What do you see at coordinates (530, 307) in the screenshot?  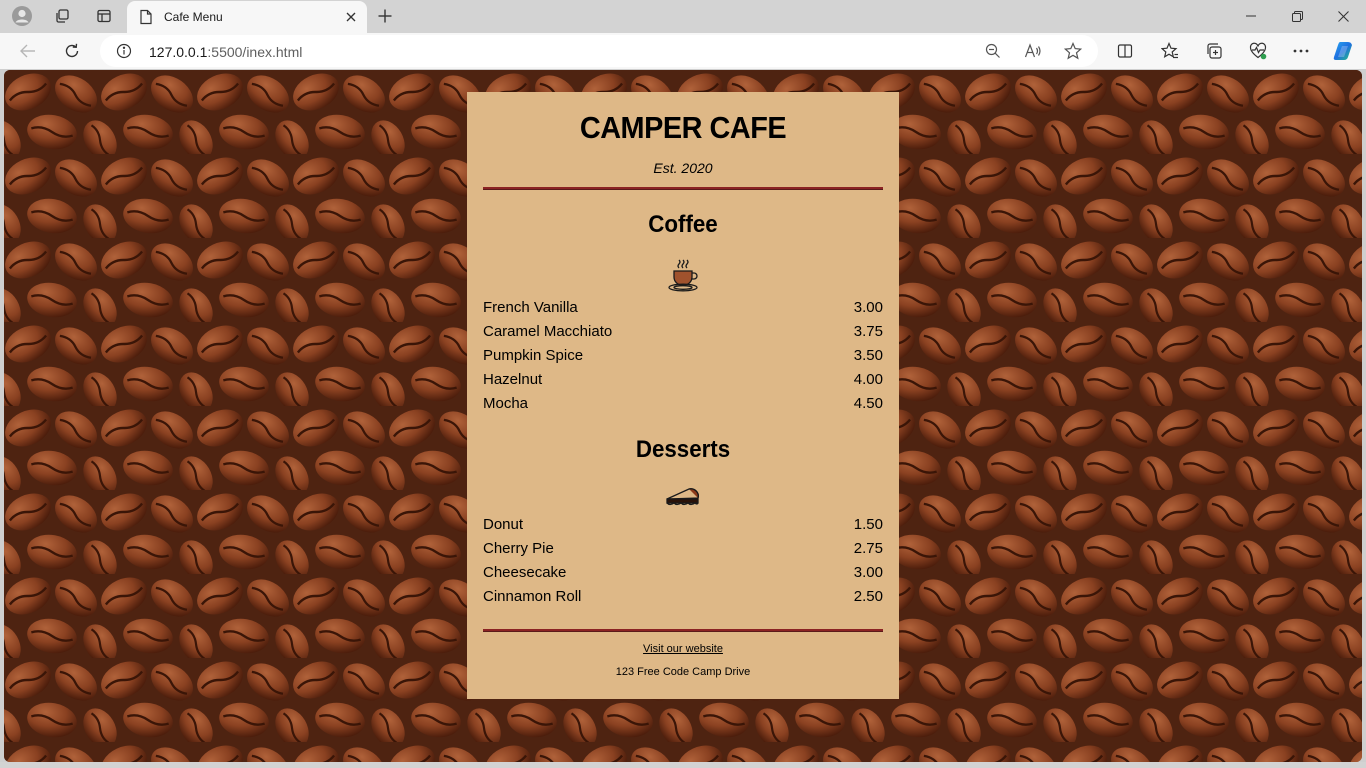 I see `item-name: French Vanilla` at bounding box center [530, 307].